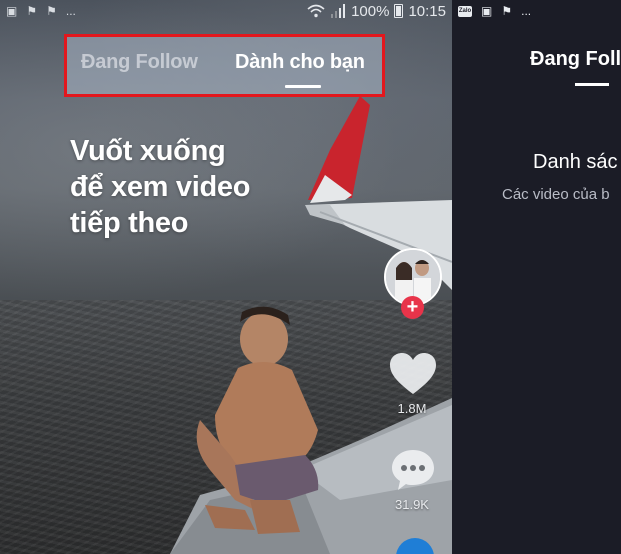 This screenshot has height=554, width=621. I want to click on notification-icon: ▣, so click(12, 11).